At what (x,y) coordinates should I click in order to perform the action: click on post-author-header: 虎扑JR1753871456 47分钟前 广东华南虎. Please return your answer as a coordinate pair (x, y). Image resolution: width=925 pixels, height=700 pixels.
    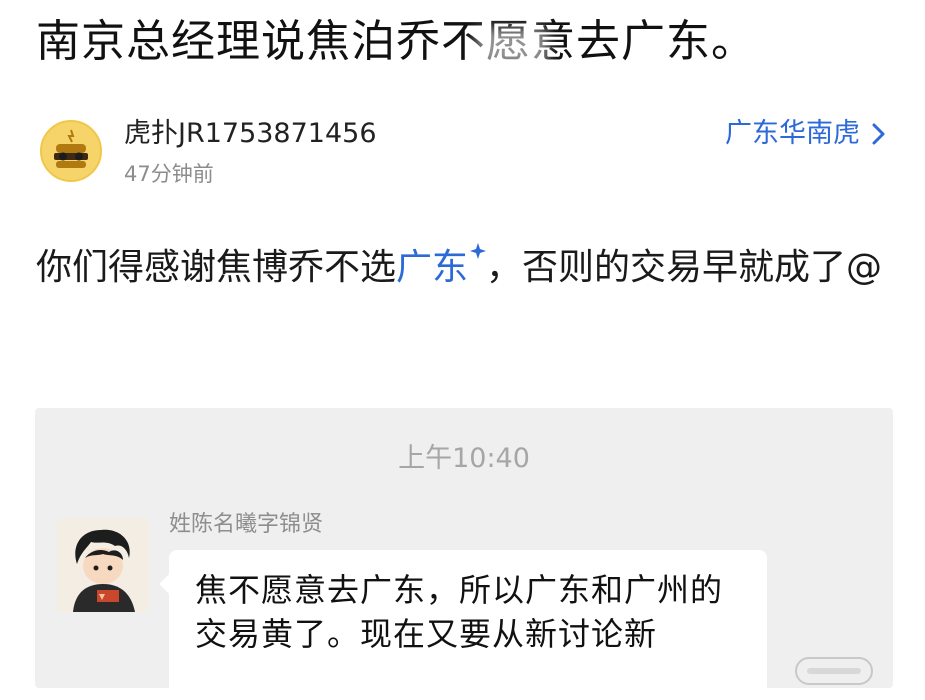
    Looking at the image, I should click on (465, 154).